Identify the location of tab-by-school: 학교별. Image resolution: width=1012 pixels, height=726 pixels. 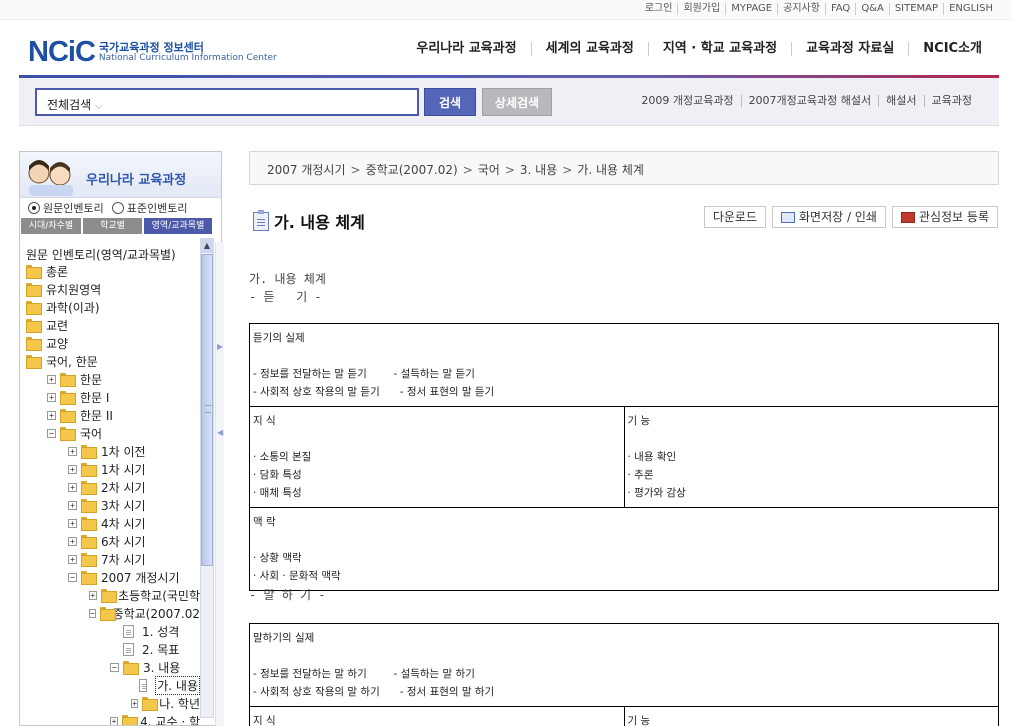
(112, 226).